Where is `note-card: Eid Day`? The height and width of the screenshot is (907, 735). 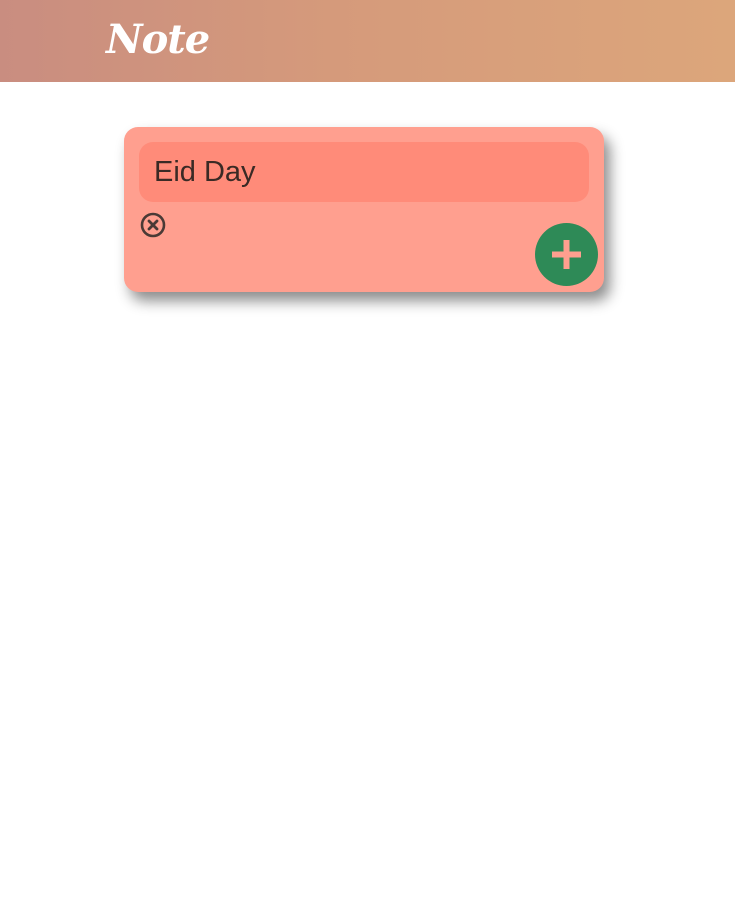
note-card: Eid Day is located at coordinates (364, 209).